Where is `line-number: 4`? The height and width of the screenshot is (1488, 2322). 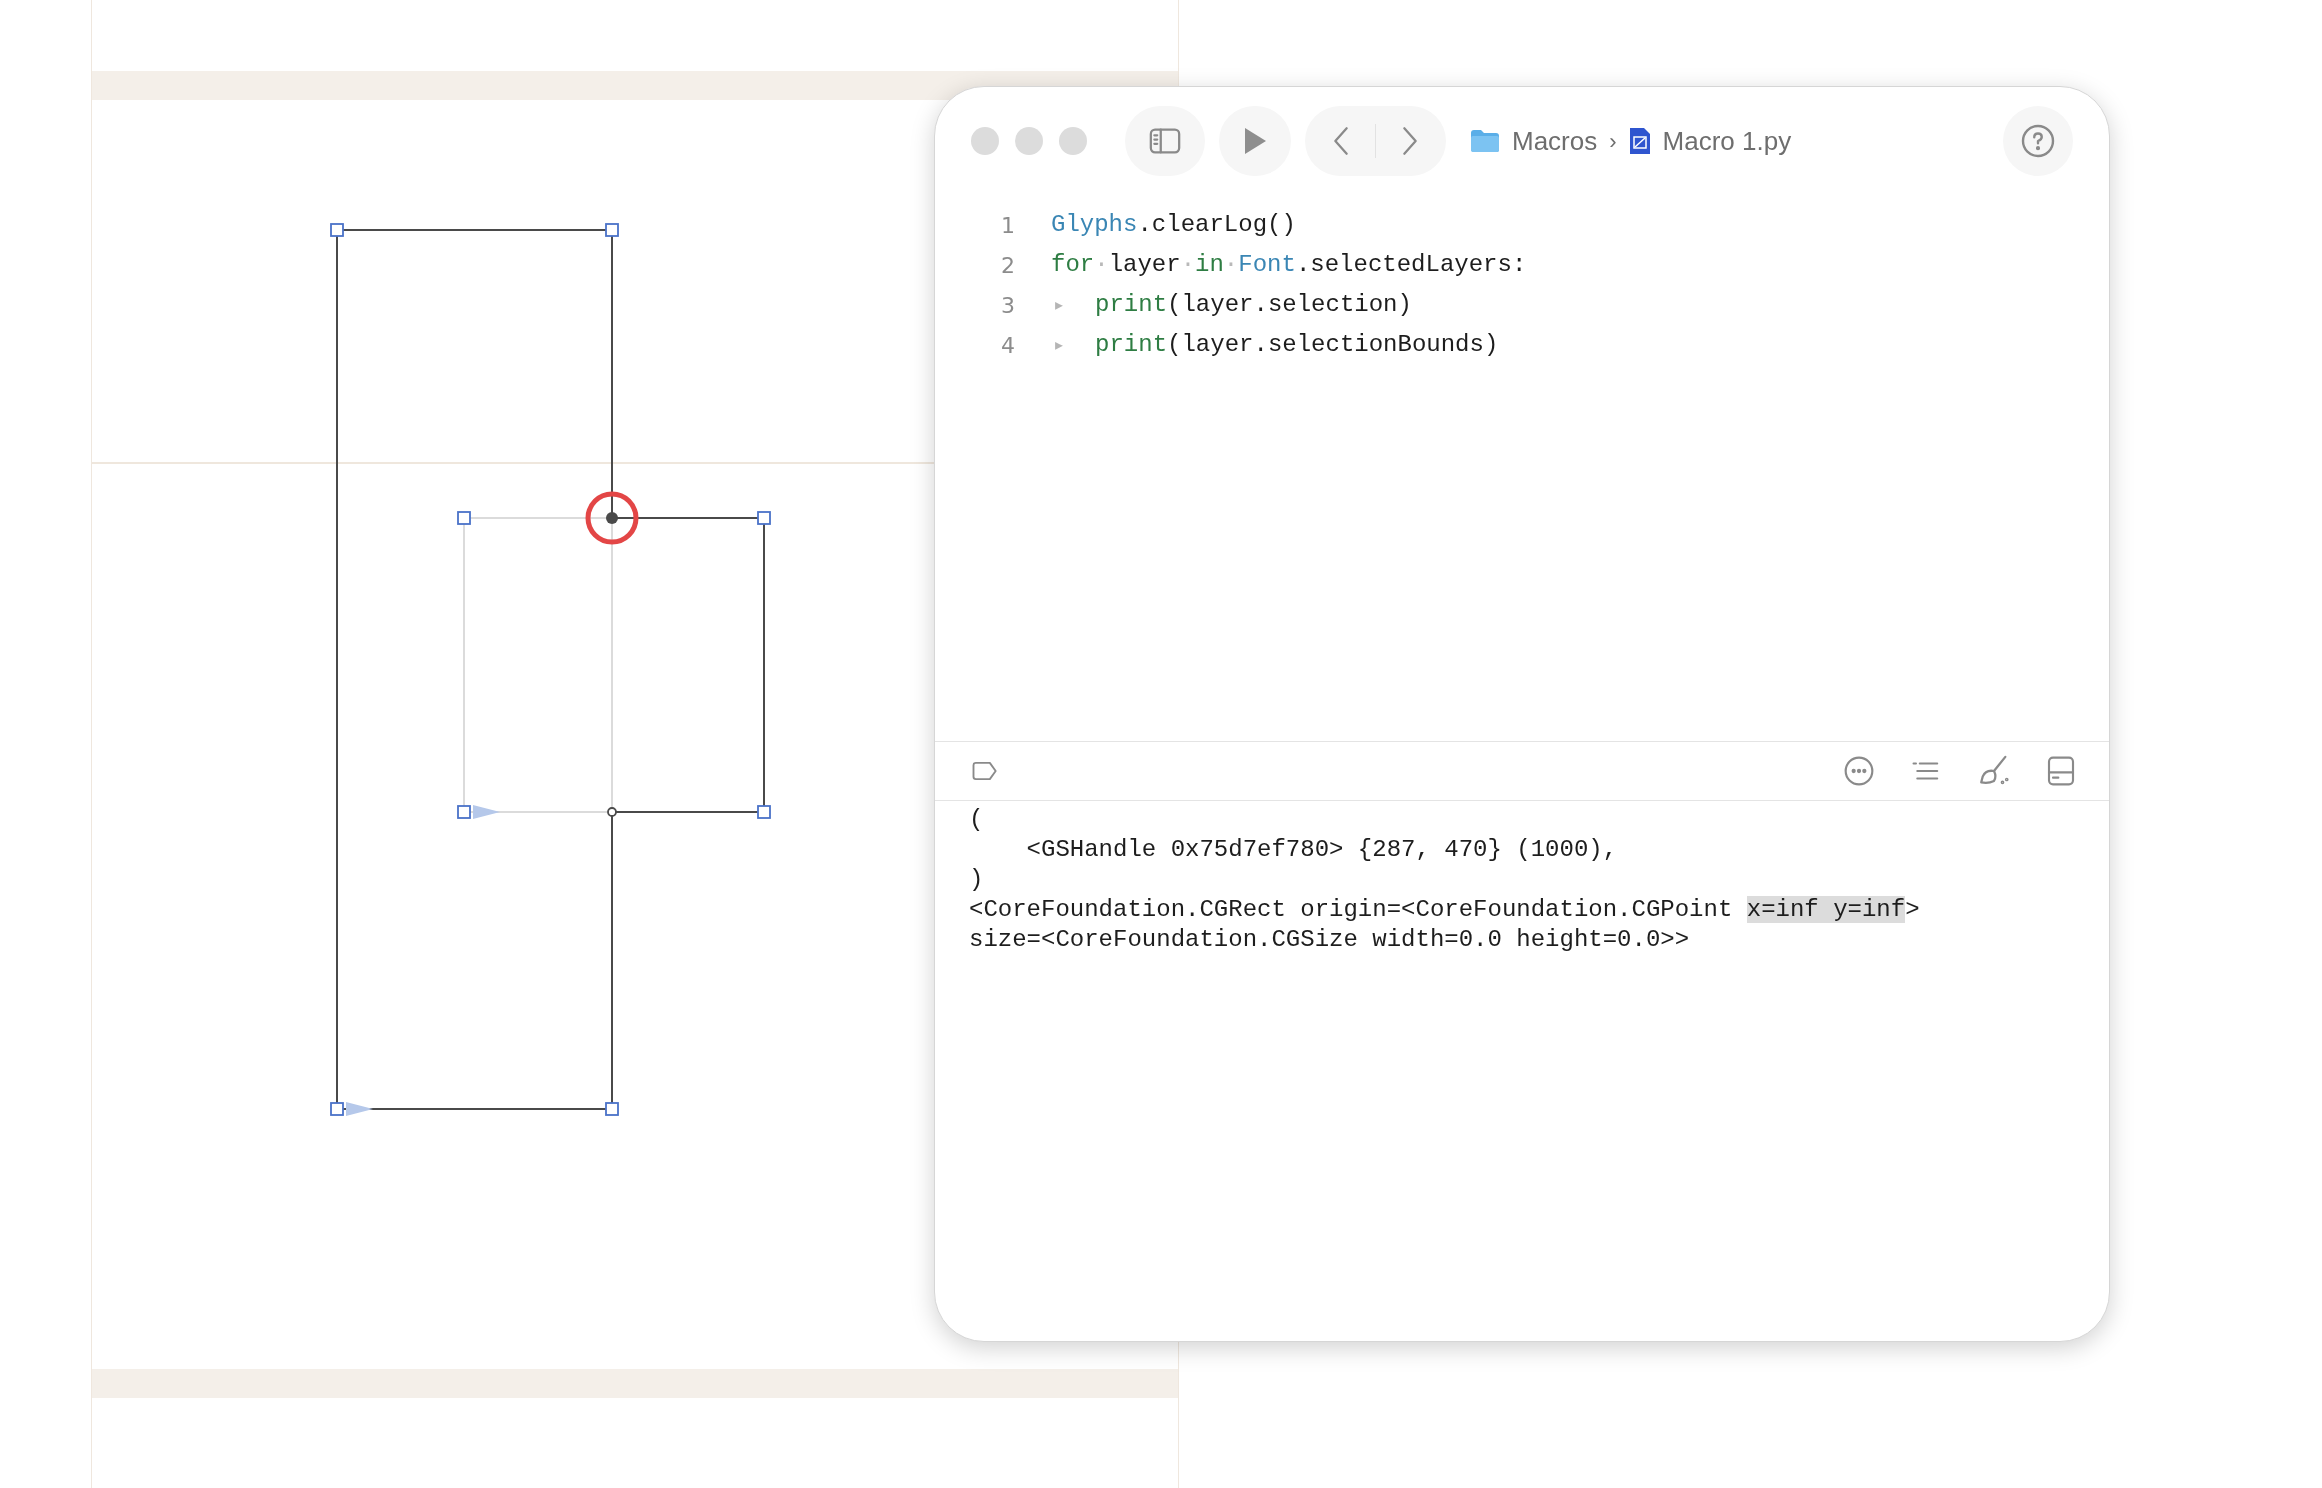 line-number: 4 is located at coordinates (1008, 345).